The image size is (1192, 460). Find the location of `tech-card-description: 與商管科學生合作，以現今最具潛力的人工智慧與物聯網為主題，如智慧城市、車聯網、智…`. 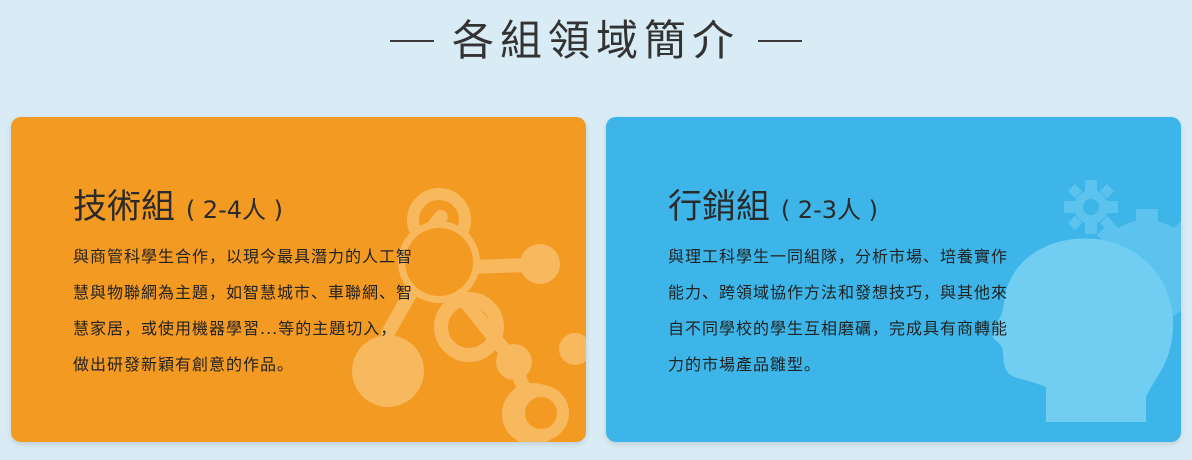

tech-card-description: 與商管科學生合作，以現今最具潛力的人工智慧與物聯網為主題，如智慧城市、車聯網、智… is located at coordinates (243, 310).